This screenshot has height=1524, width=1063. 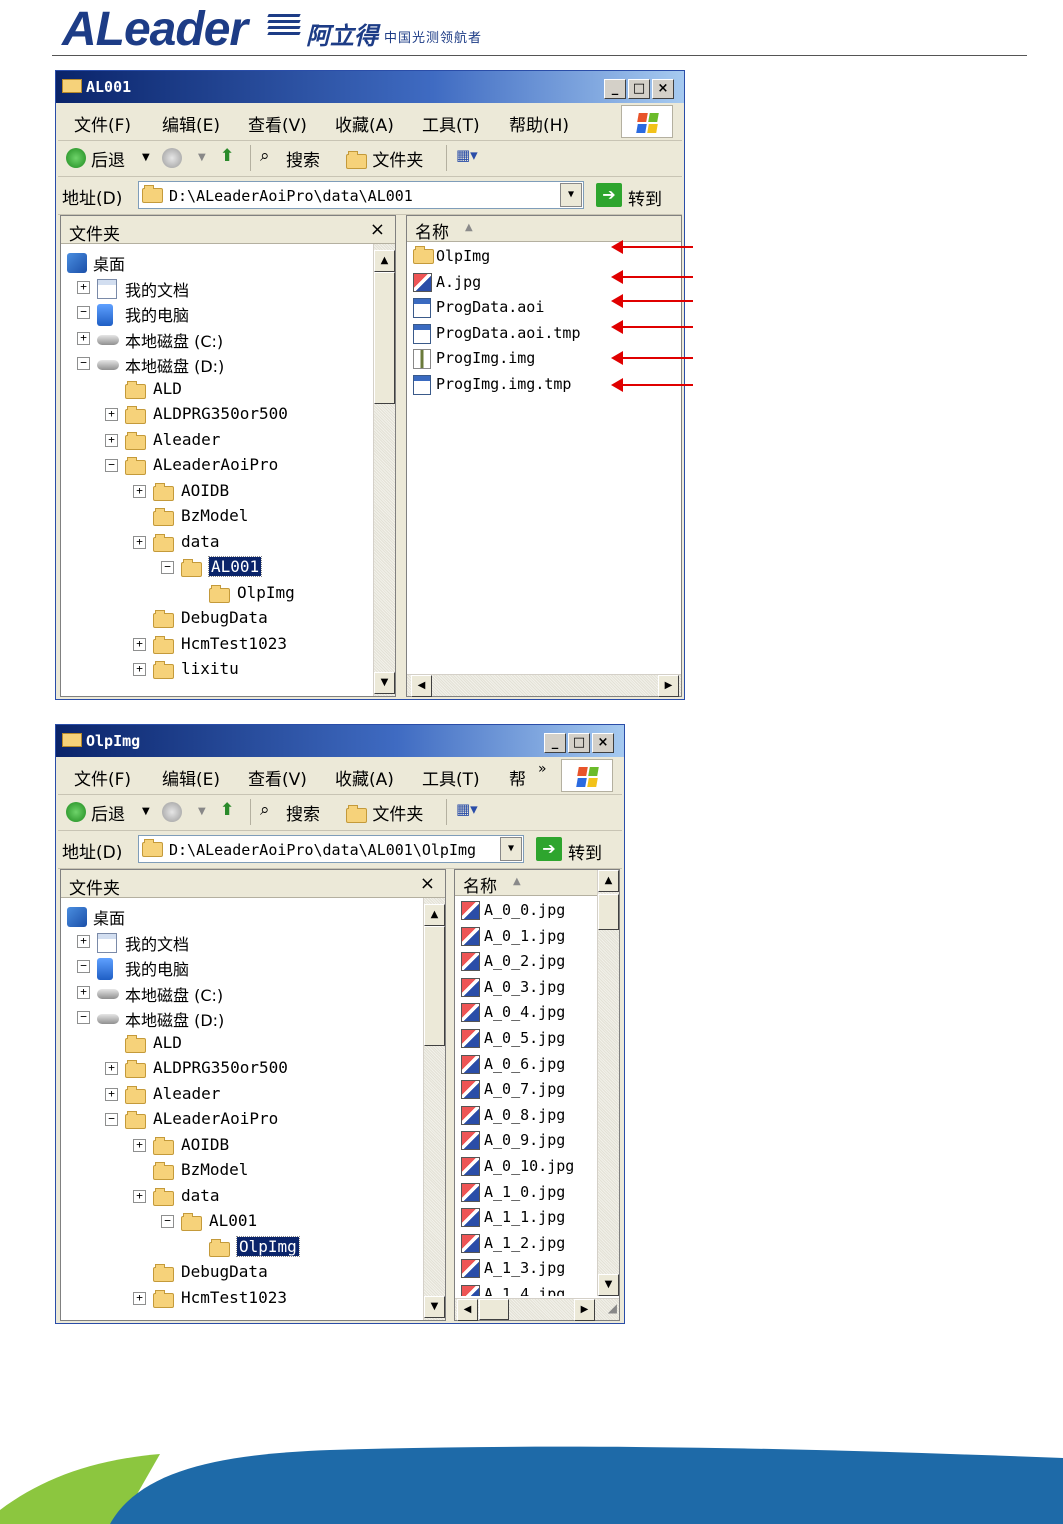 I want to click on file-list-item: A_1_0.jpg, so click(x=527, y=1192).